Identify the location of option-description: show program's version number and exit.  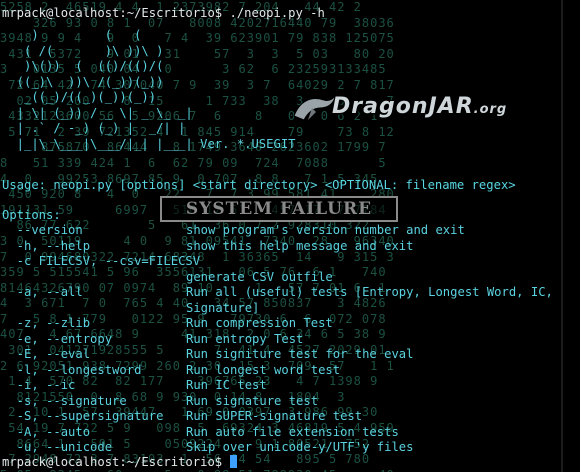
(325, 230).